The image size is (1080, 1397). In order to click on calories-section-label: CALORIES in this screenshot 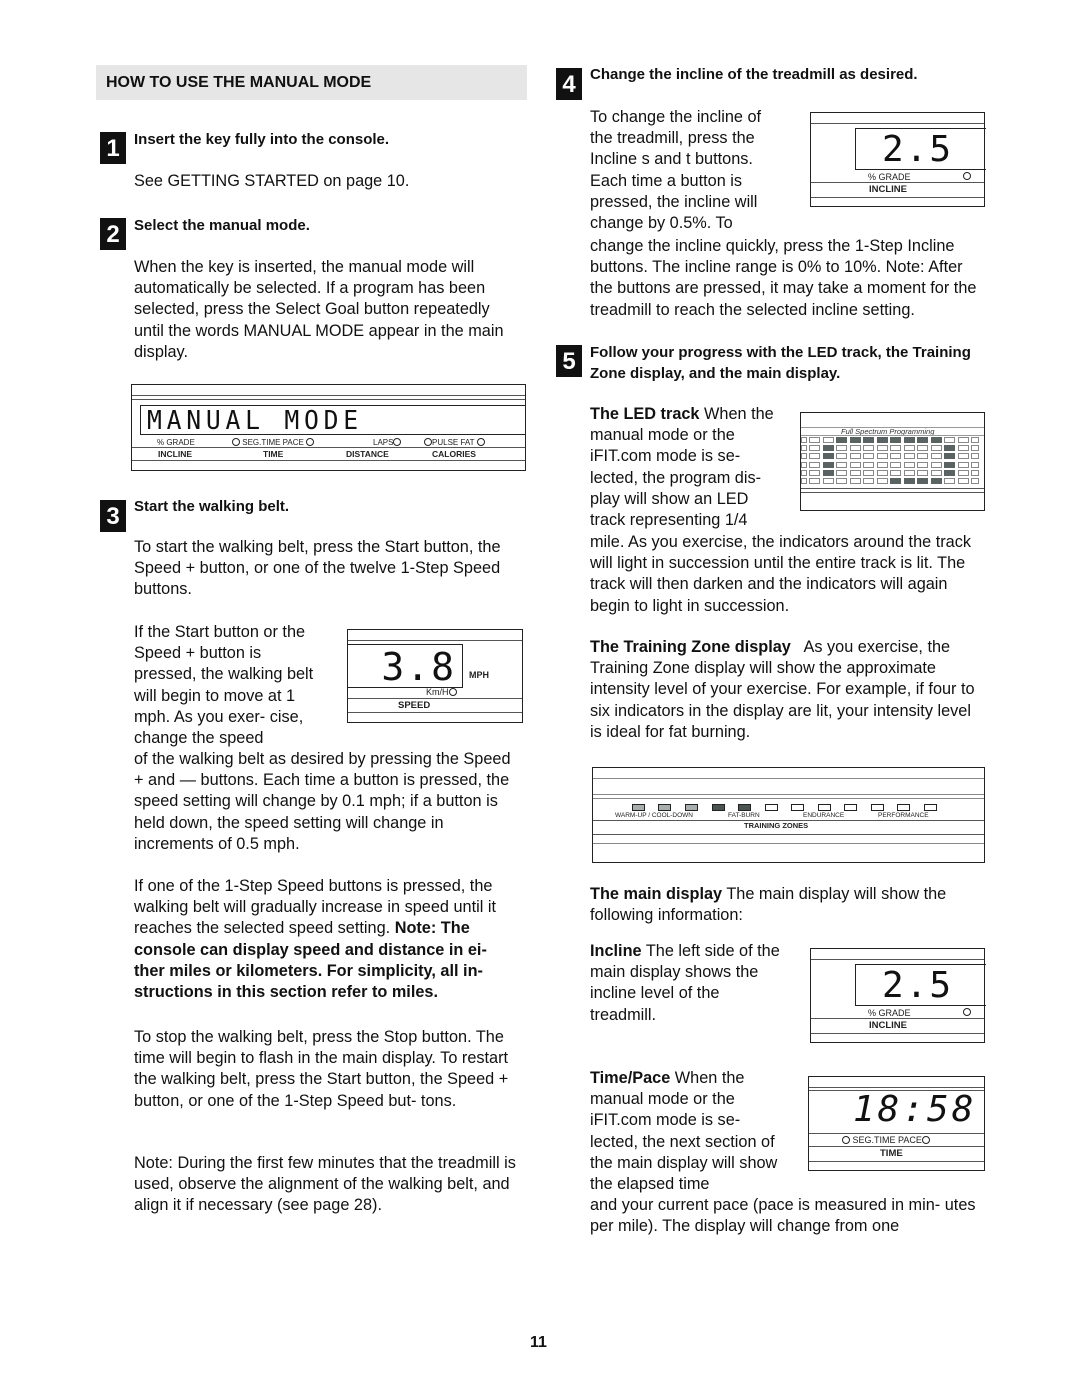, I will do `click(454, 454)`.